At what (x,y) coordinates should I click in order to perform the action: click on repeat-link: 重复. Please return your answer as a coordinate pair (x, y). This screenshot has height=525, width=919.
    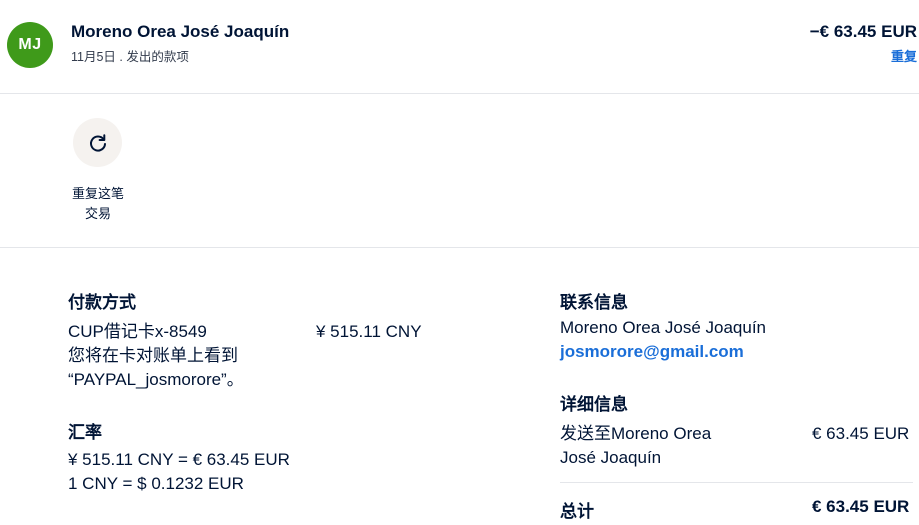
    Looking at the image, I should click on (904, 55).